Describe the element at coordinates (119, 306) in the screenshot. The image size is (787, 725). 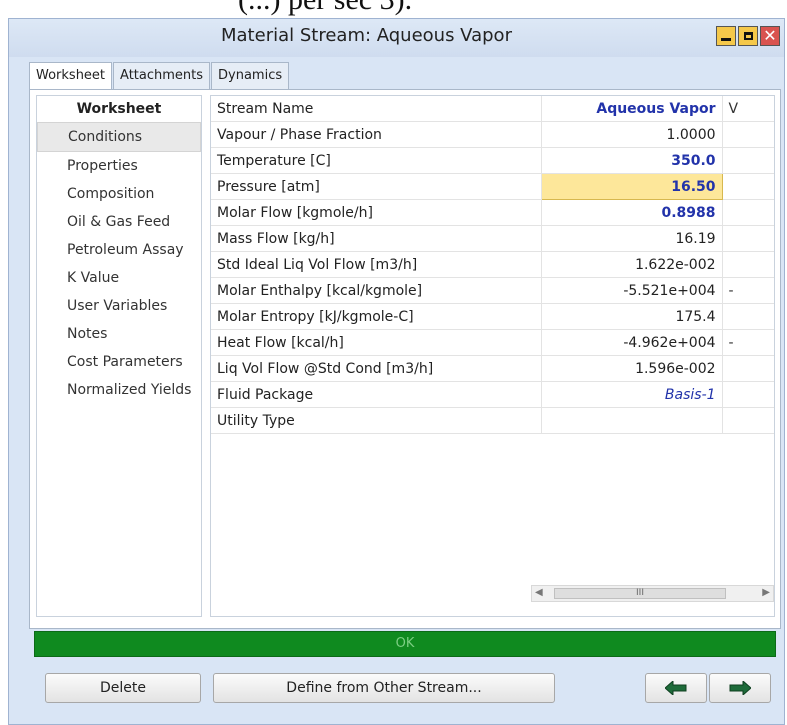
I see `sidebar-item-user-variables: User Variables` at that location.